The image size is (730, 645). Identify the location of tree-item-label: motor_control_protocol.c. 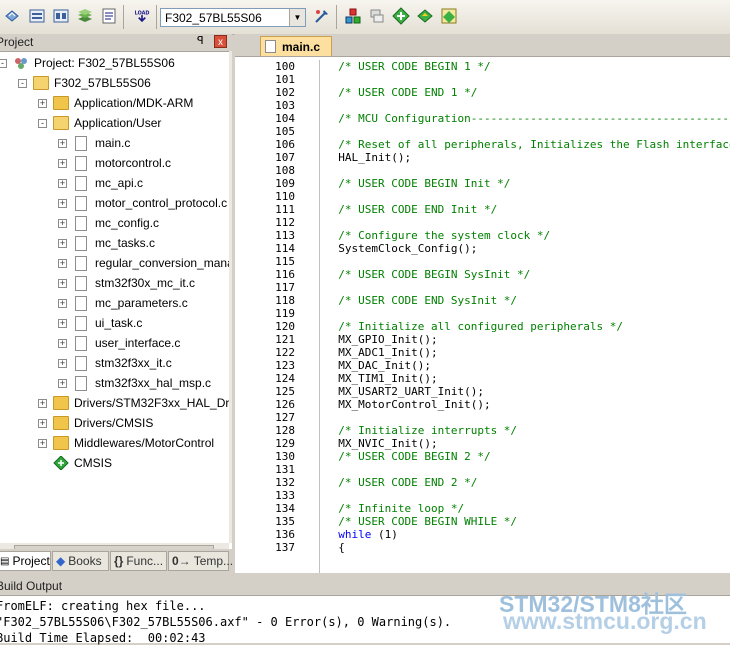
(161, 203).